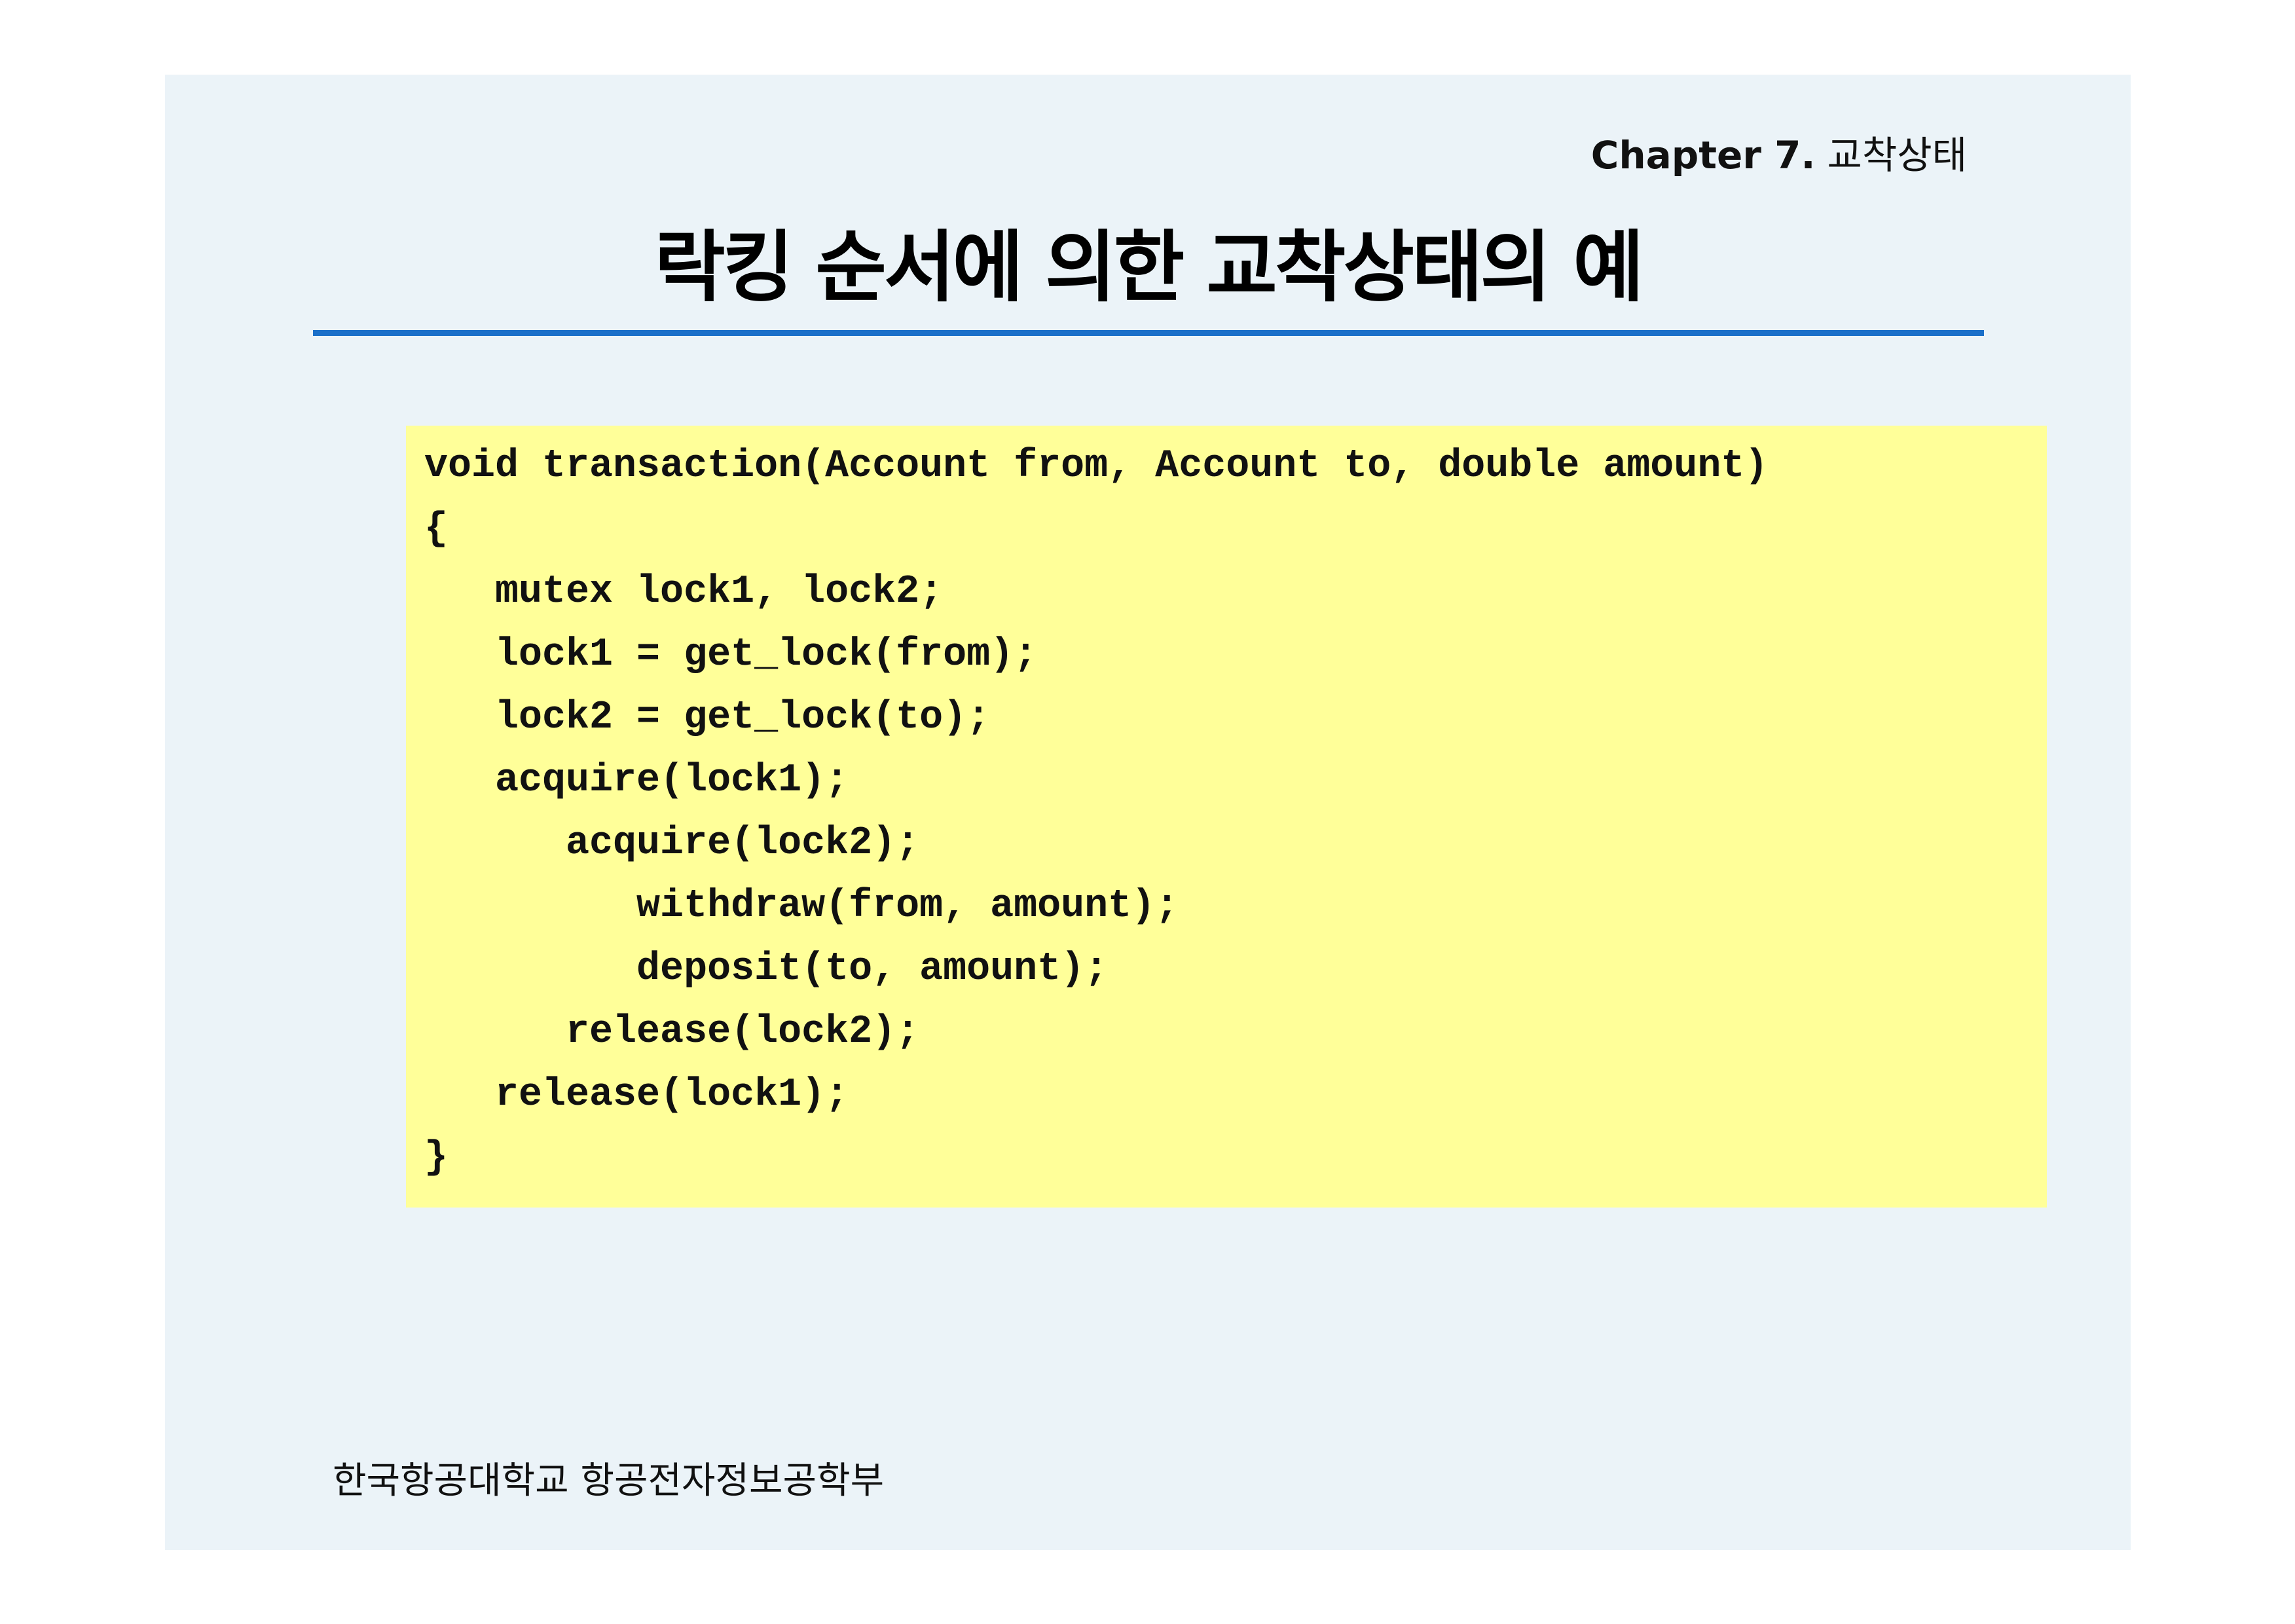 The height and width of the screenshot is (1624, 2295). I want to click on slide-title: 락킹 순서에 의한 교착상태의 예, so click(1149, 267).